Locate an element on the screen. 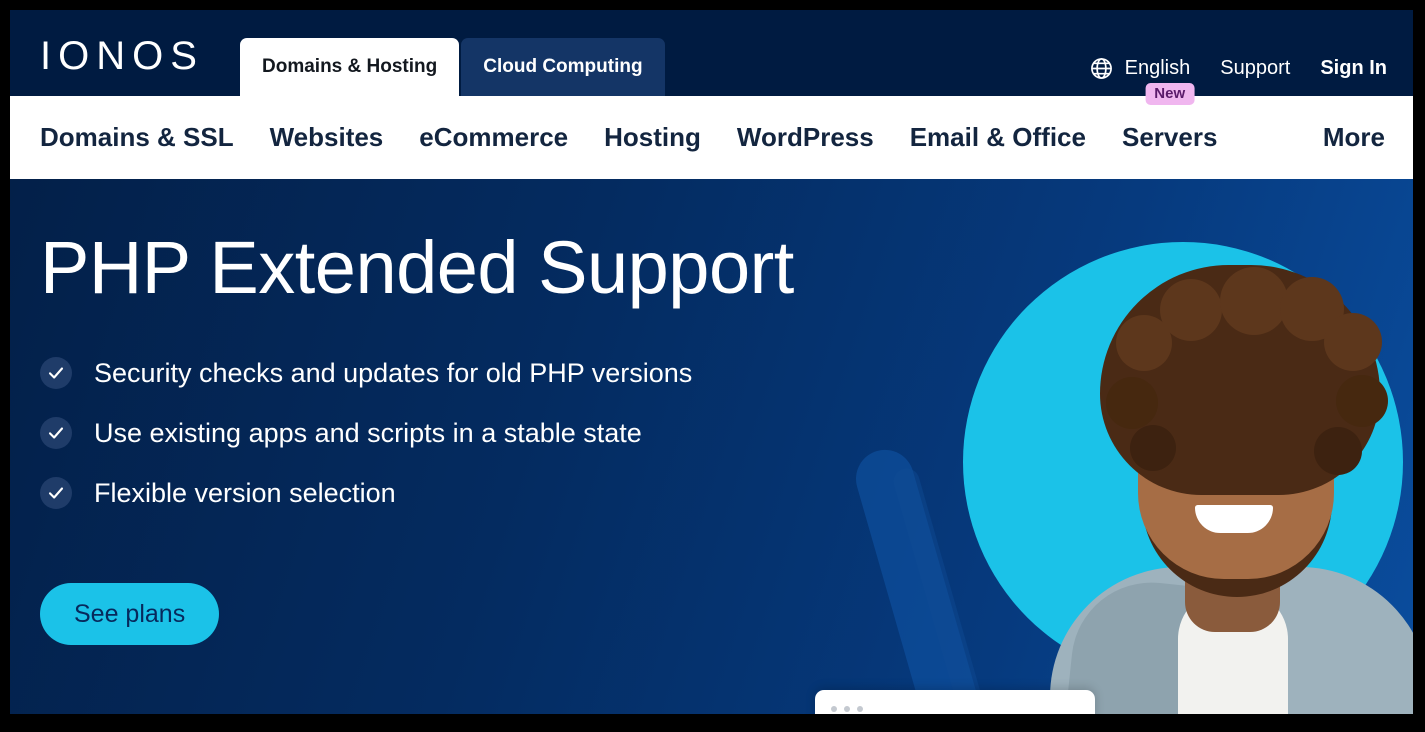 The width and height of the screenshot is (1425, 732). tab-domains-hosting-label: Domains & Hosting is located at coordinates (350, 66).